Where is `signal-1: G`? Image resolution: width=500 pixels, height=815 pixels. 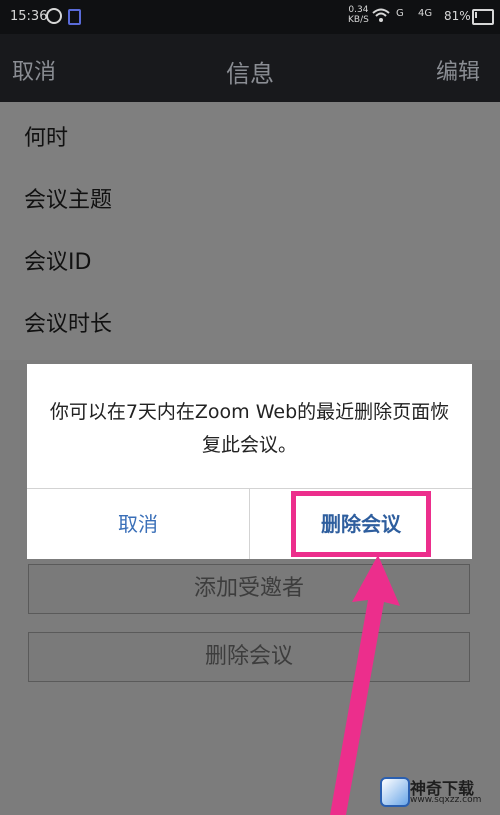
signal-1: G is located at coordinates (400, 13).